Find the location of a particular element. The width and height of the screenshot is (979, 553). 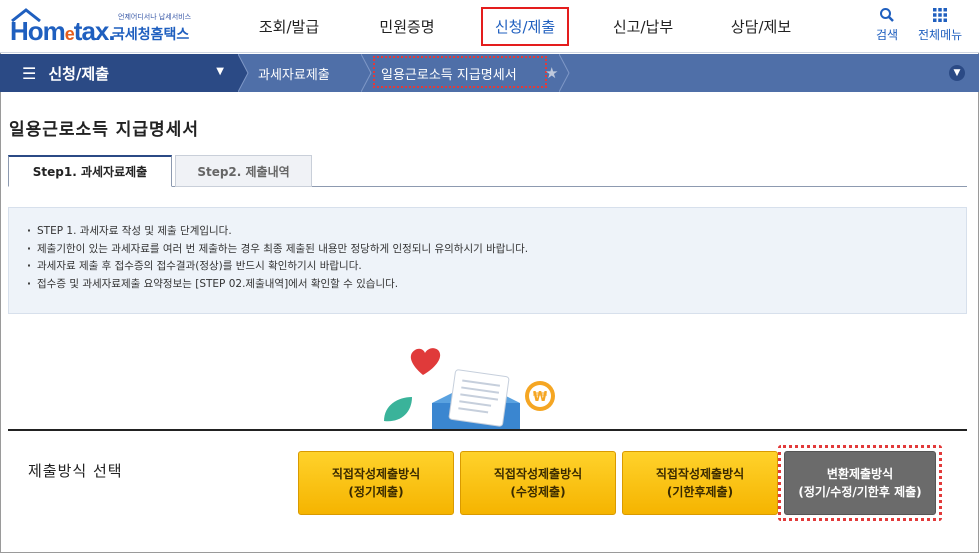

breadcrumb-daily-wage-statement: 일용근로소득 지급명세서 is located at coordinates (460, 73).